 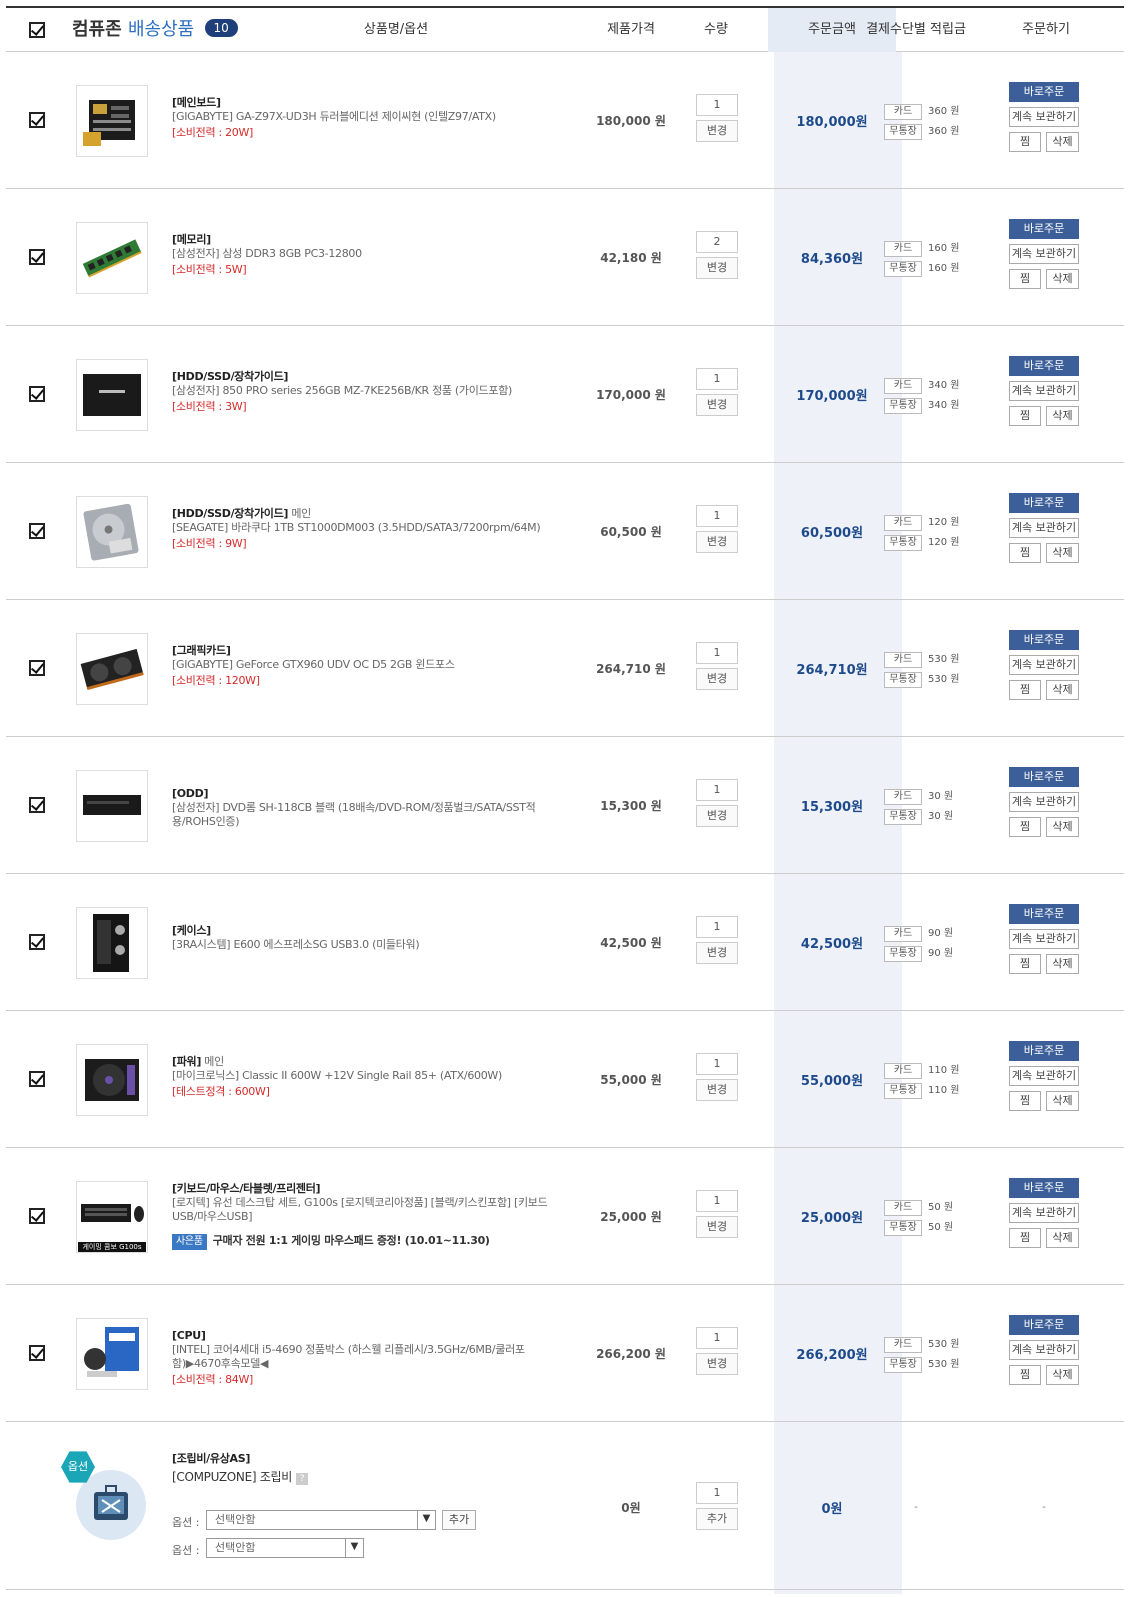 What do you see at coordinates (717, 242) in the screenshot?
I see `qty-input: 2` at bounding box center [717, 242].